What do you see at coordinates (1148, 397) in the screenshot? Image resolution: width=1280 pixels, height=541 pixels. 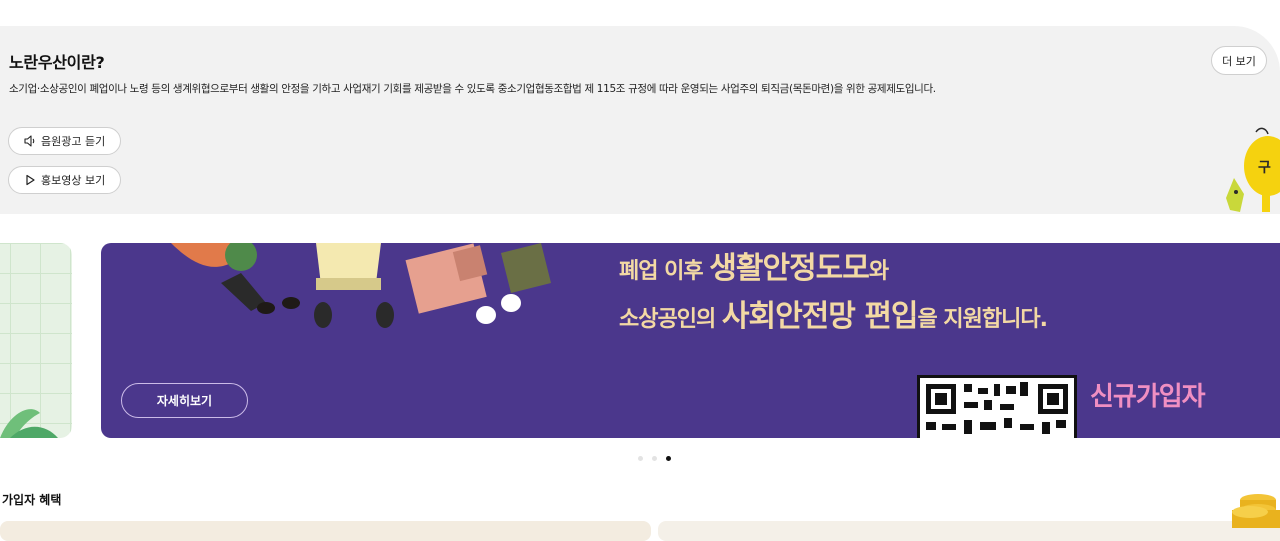 I see `new-member-label: 신규가입자` at bounding box center [1148, 397].